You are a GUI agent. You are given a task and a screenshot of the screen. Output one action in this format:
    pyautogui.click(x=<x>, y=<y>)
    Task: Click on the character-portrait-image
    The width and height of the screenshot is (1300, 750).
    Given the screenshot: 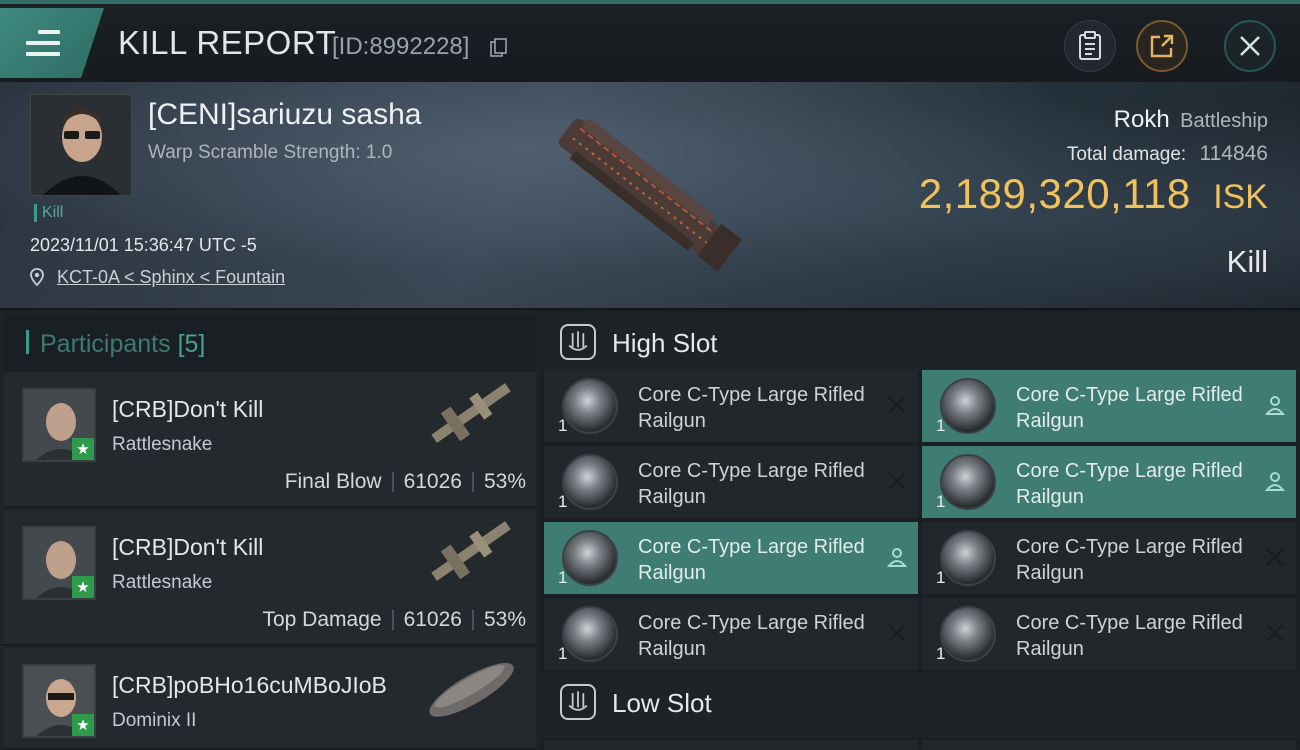 What is the action you would take?
    pyautogui.click(x=81, y=145)
    